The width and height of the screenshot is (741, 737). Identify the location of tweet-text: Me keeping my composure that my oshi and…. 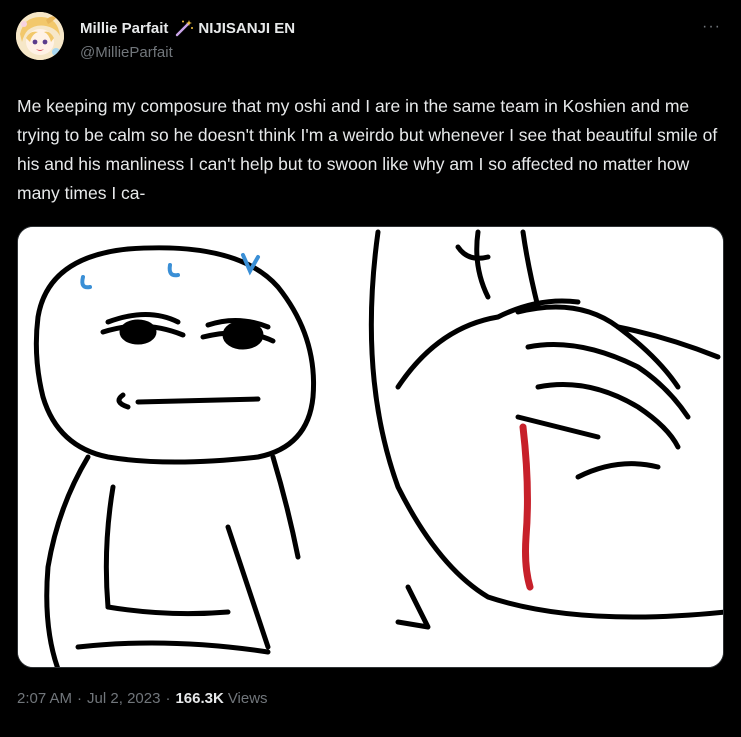
(367, 149).